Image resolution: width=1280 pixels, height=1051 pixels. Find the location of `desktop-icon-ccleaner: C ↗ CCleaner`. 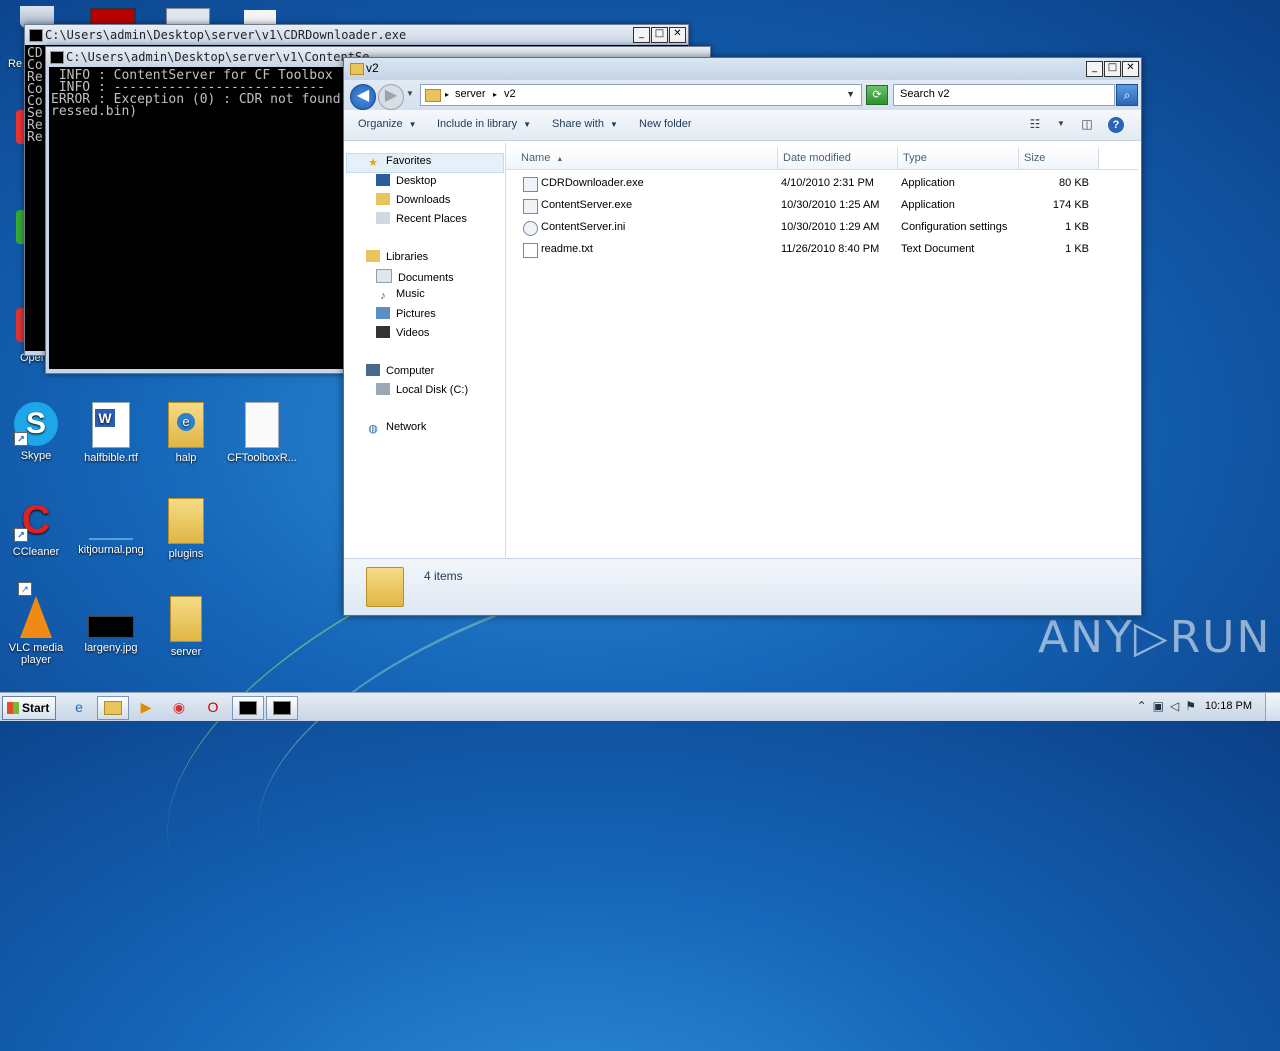

desktop-icon-ccleaner: C ↗ CCleaner is located at coordinates (38, 528).